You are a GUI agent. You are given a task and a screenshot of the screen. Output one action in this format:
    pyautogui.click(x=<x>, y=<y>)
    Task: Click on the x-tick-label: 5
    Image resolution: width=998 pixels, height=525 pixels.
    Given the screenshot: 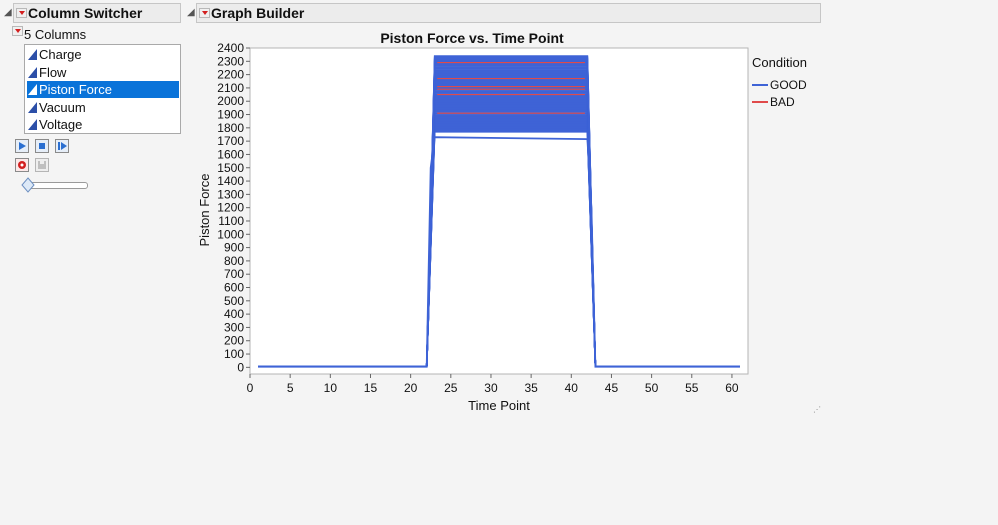 What is the action you would take?
    pyautogui.click(x=290, y=388)
    